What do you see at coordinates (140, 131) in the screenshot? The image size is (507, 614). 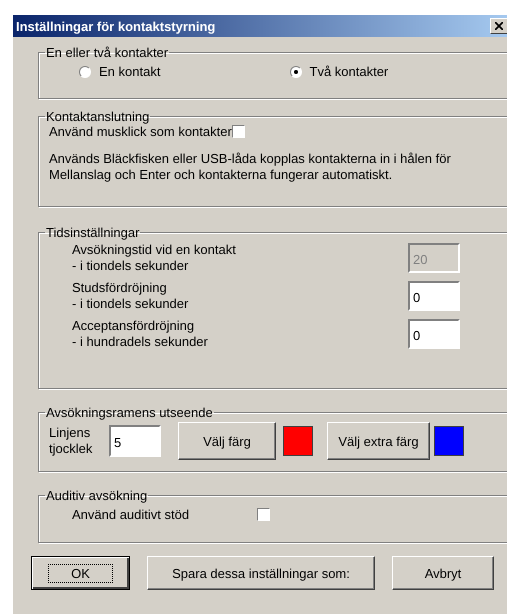 I see `checkbox-label: Använd musklick som kontakter` at bounding box center [140, 131].